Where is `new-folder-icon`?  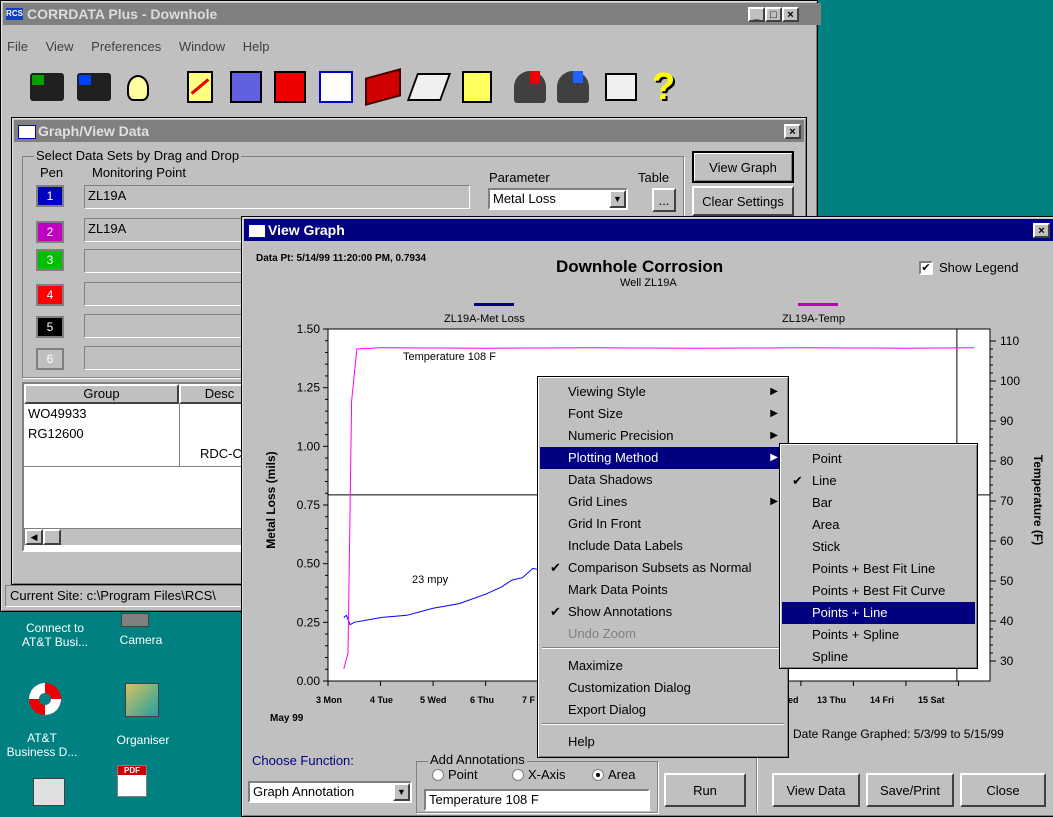
new-folder-icon is located at coordinates (94, 87).